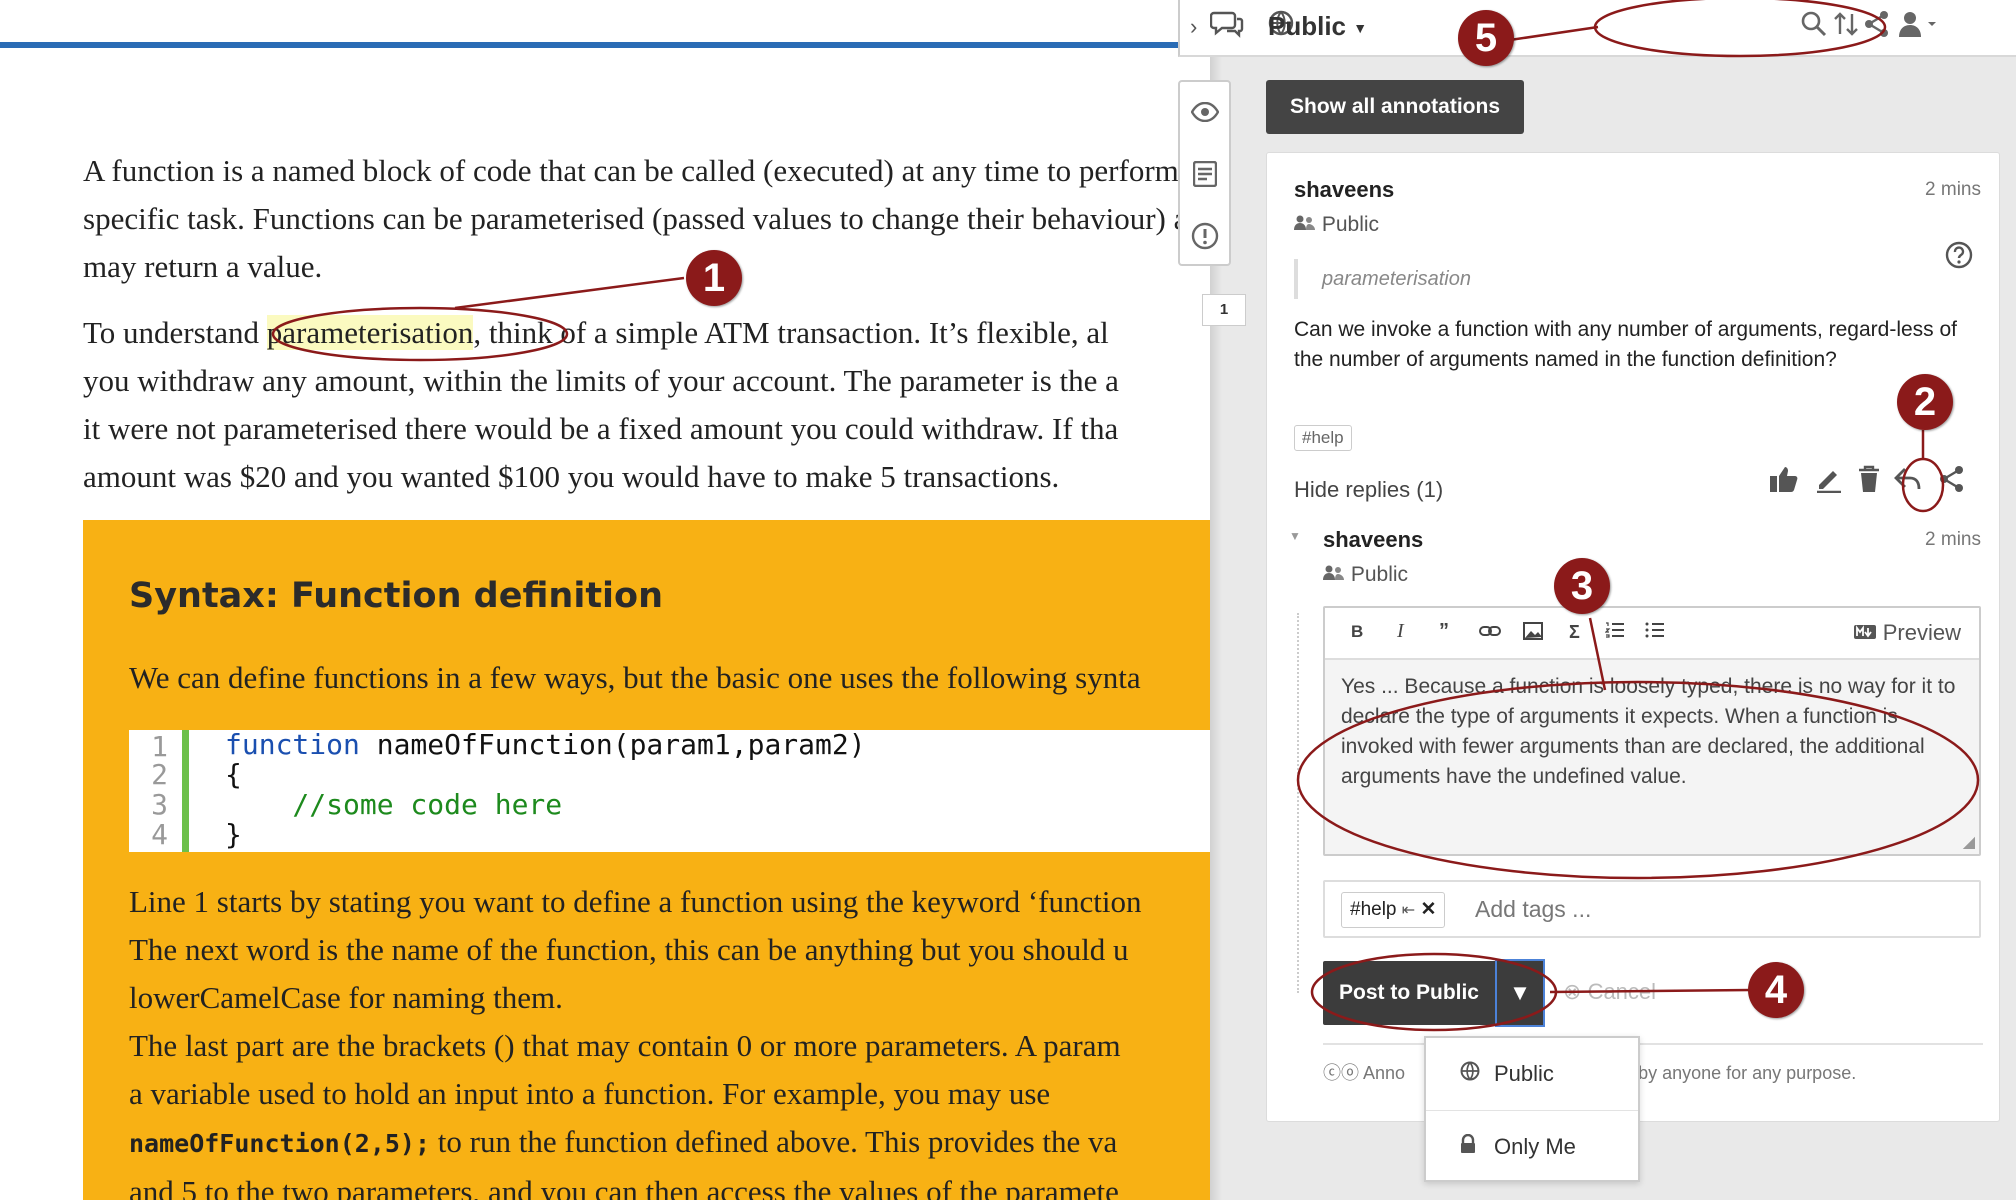 This screenshot has width=2016, height=1200. I want to click on annotation-tag: #help, so click(1323, 438).